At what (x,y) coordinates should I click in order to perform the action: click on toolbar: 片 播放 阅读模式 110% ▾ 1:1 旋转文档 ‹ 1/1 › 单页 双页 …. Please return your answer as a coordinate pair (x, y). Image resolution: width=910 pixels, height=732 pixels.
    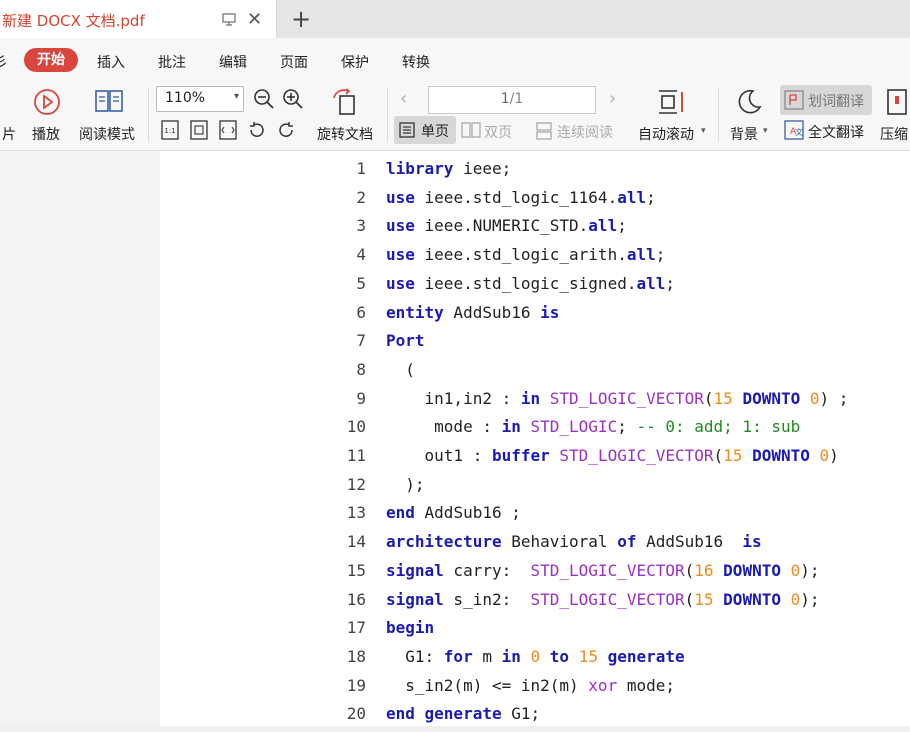
    Looking at the image, I should click on (455, 116).